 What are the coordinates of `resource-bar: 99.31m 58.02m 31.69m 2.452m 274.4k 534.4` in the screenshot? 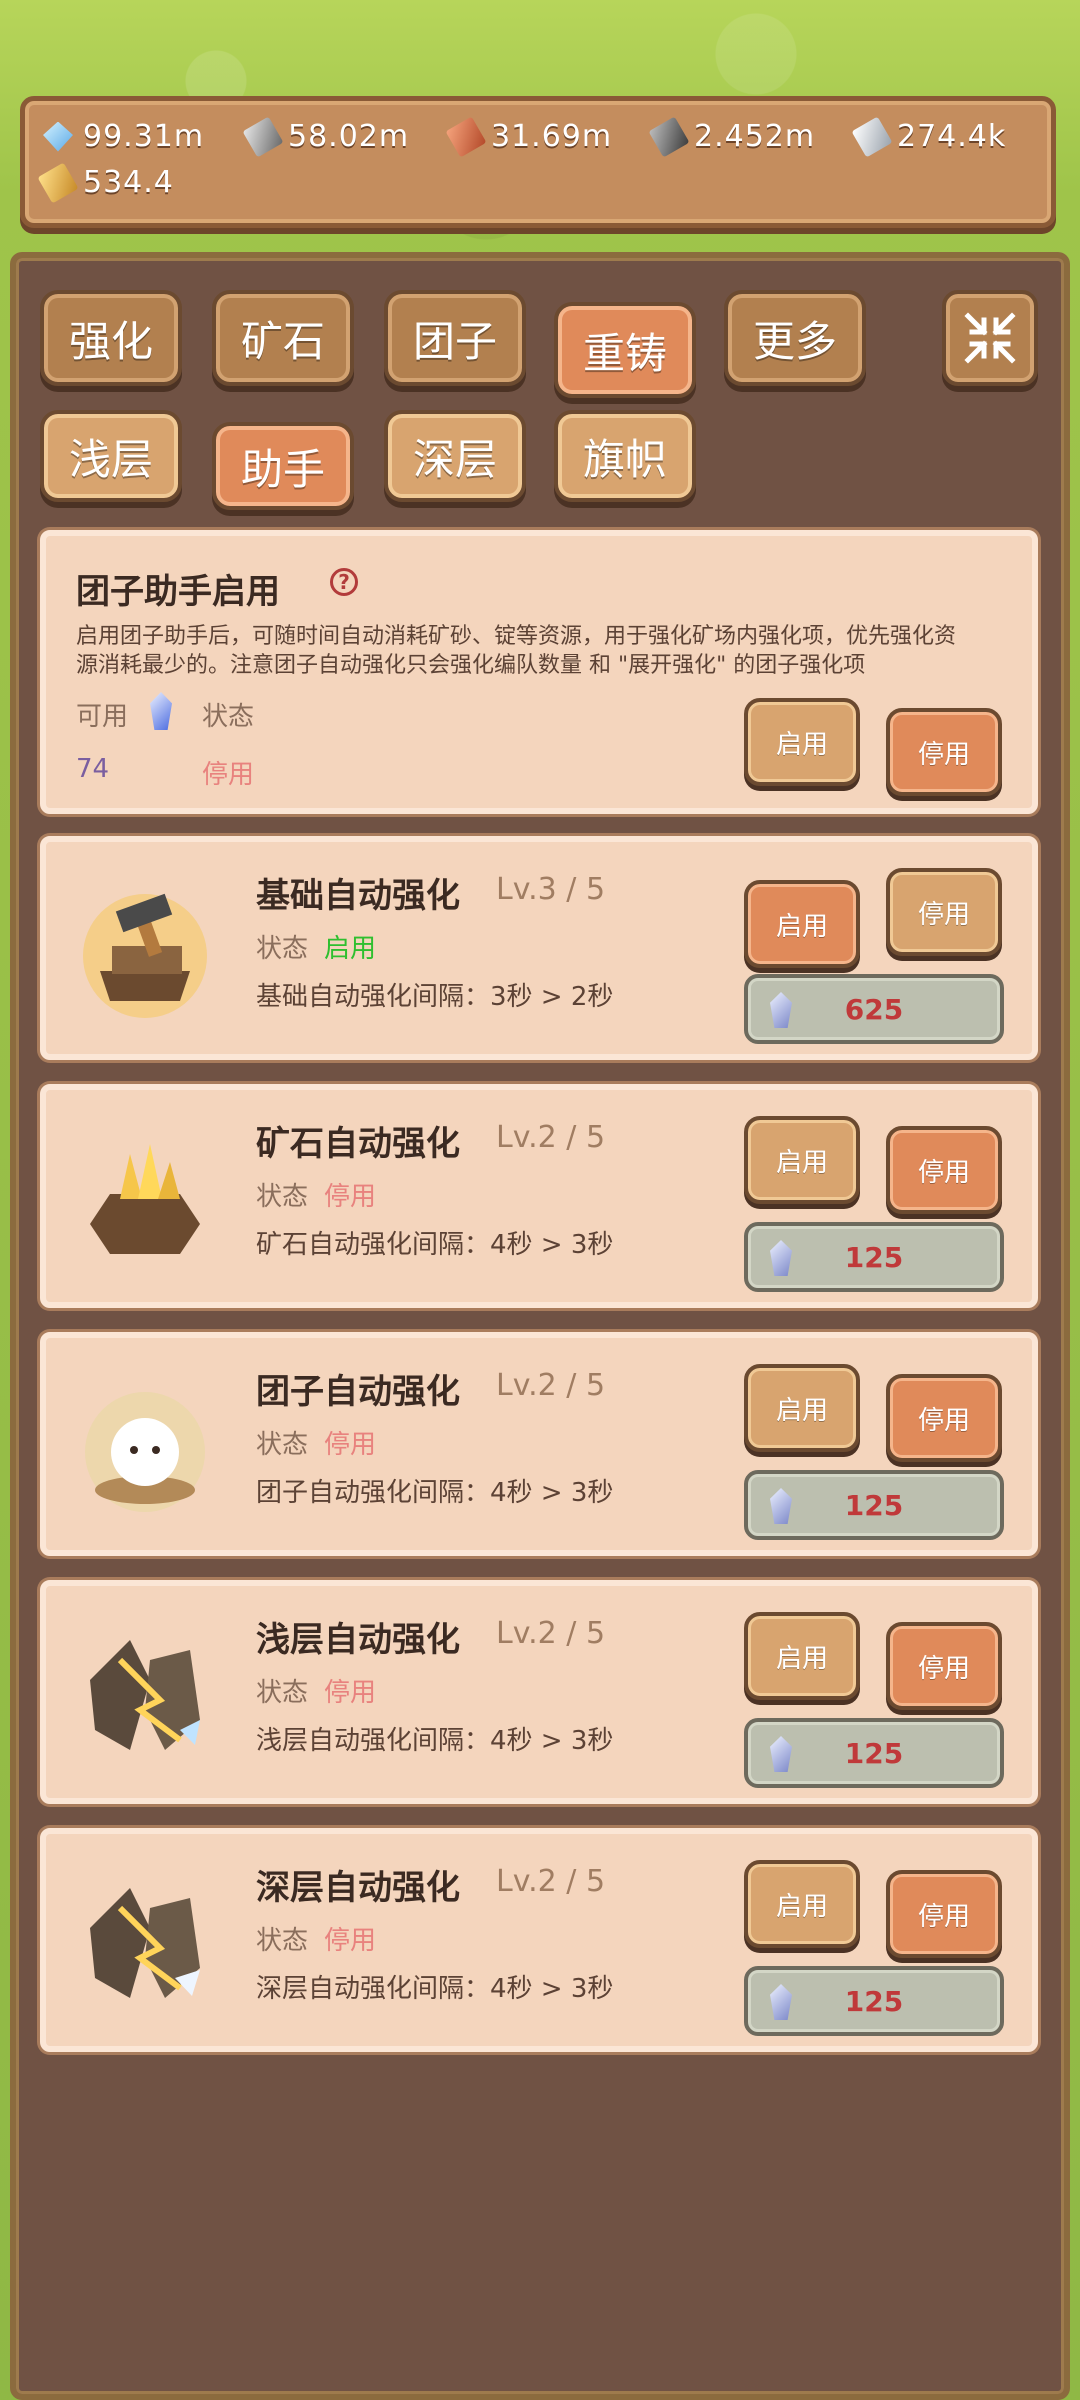 It's located at (538, 162).